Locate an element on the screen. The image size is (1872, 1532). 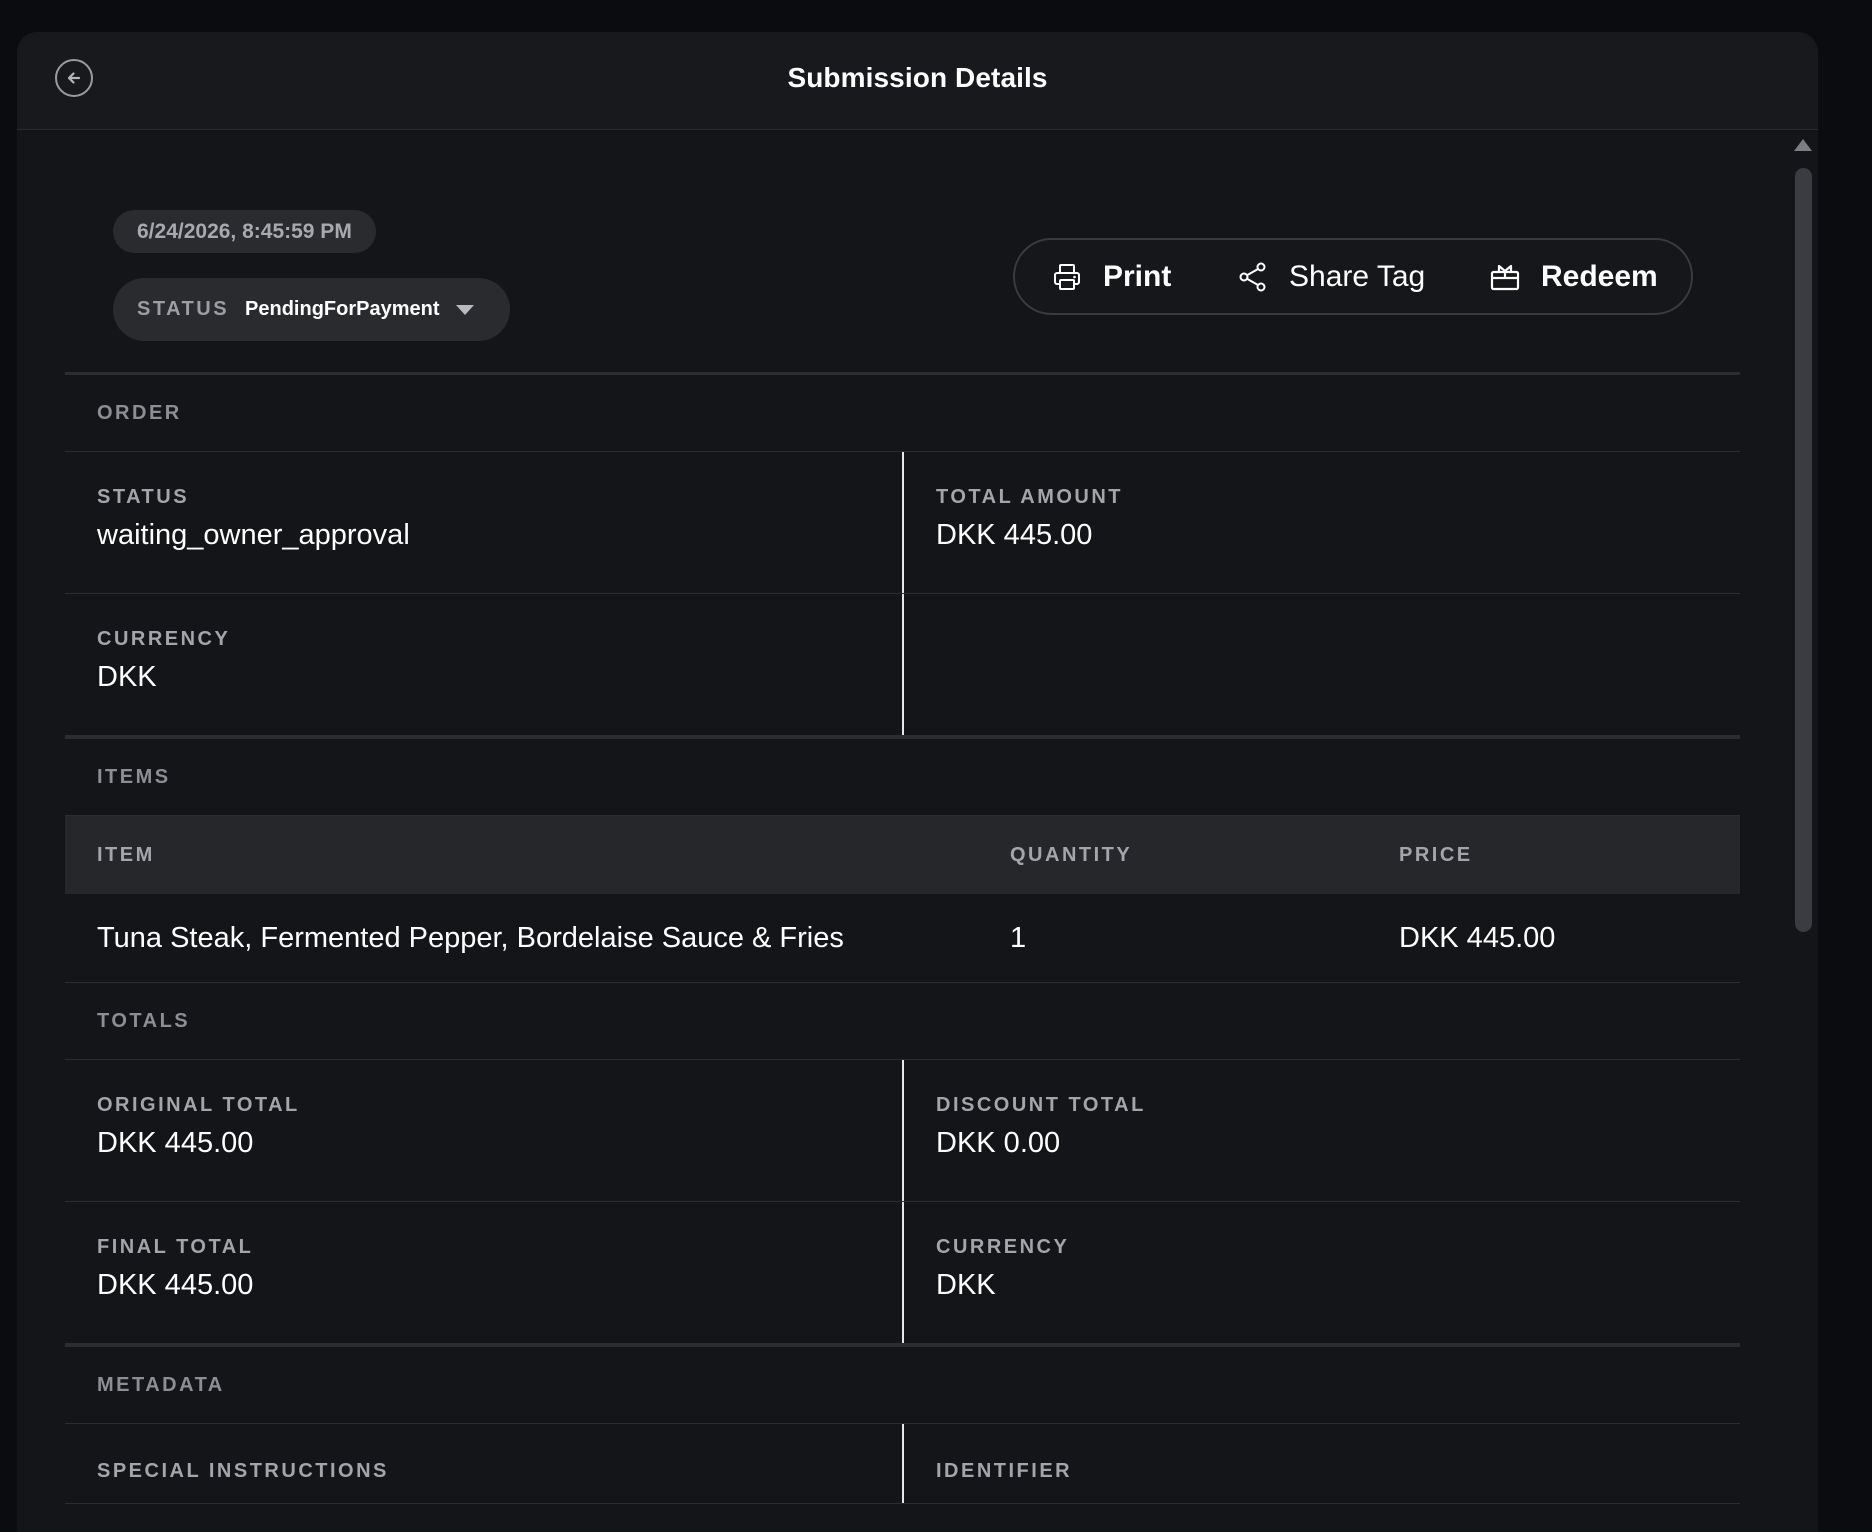
section-heading-label: TOTALS is located at coordinates (144, 1020).